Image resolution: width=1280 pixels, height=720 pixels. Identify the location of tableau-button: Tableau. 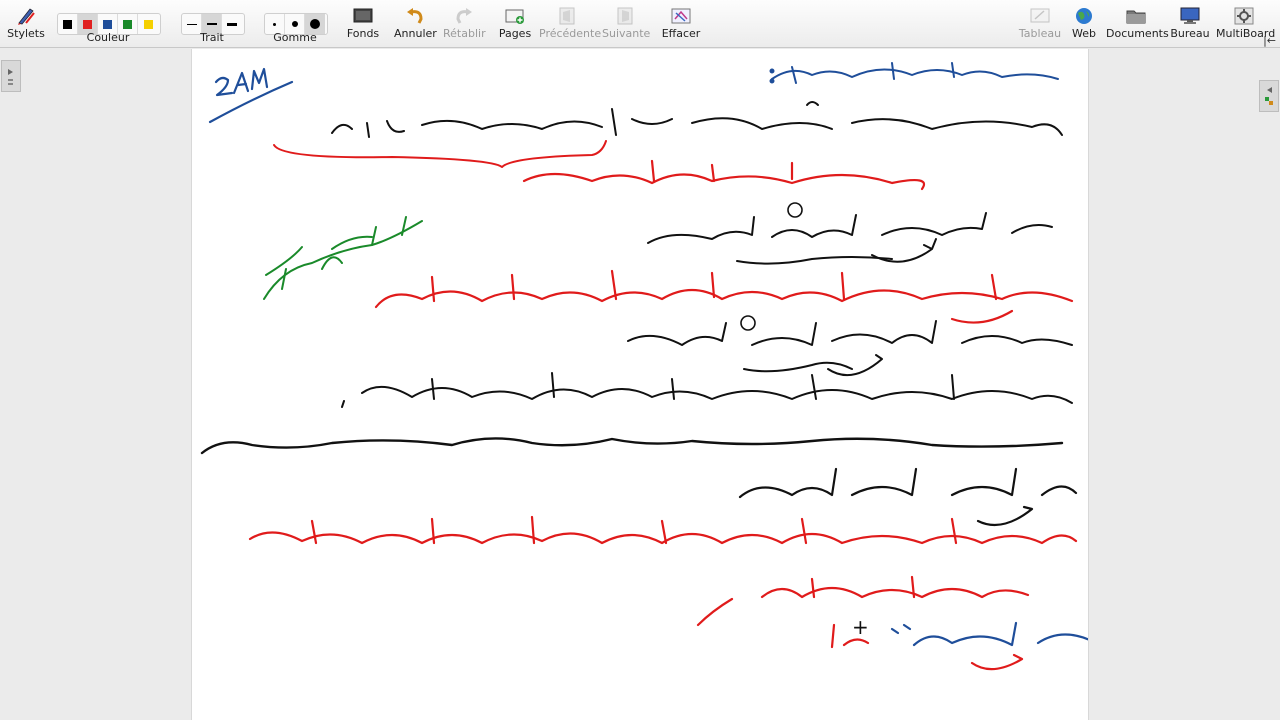
(1040, 21).